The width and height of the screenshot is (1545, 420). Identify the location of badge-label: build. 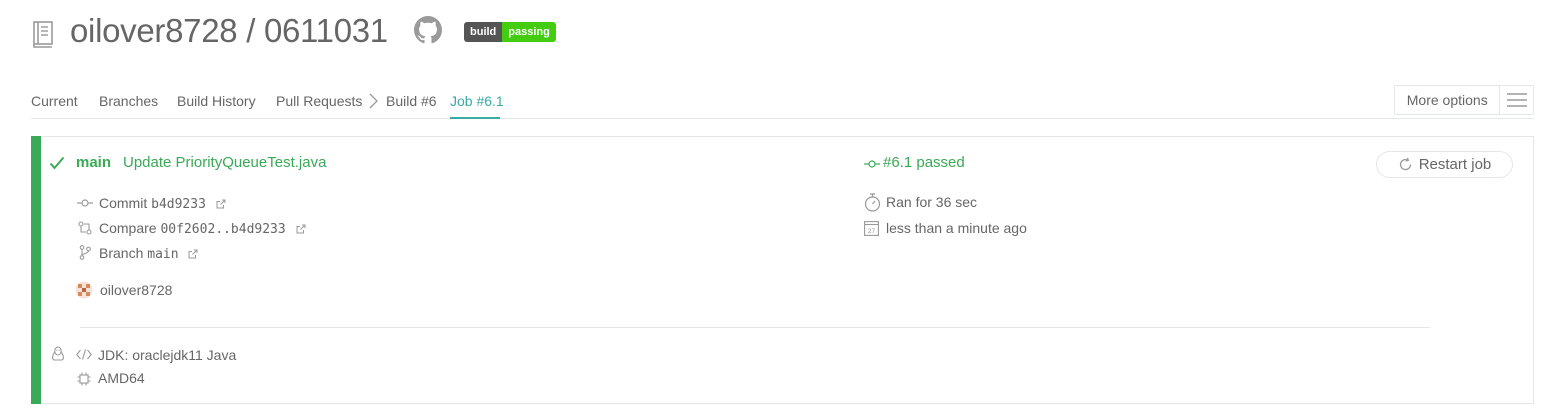
(483, 32).